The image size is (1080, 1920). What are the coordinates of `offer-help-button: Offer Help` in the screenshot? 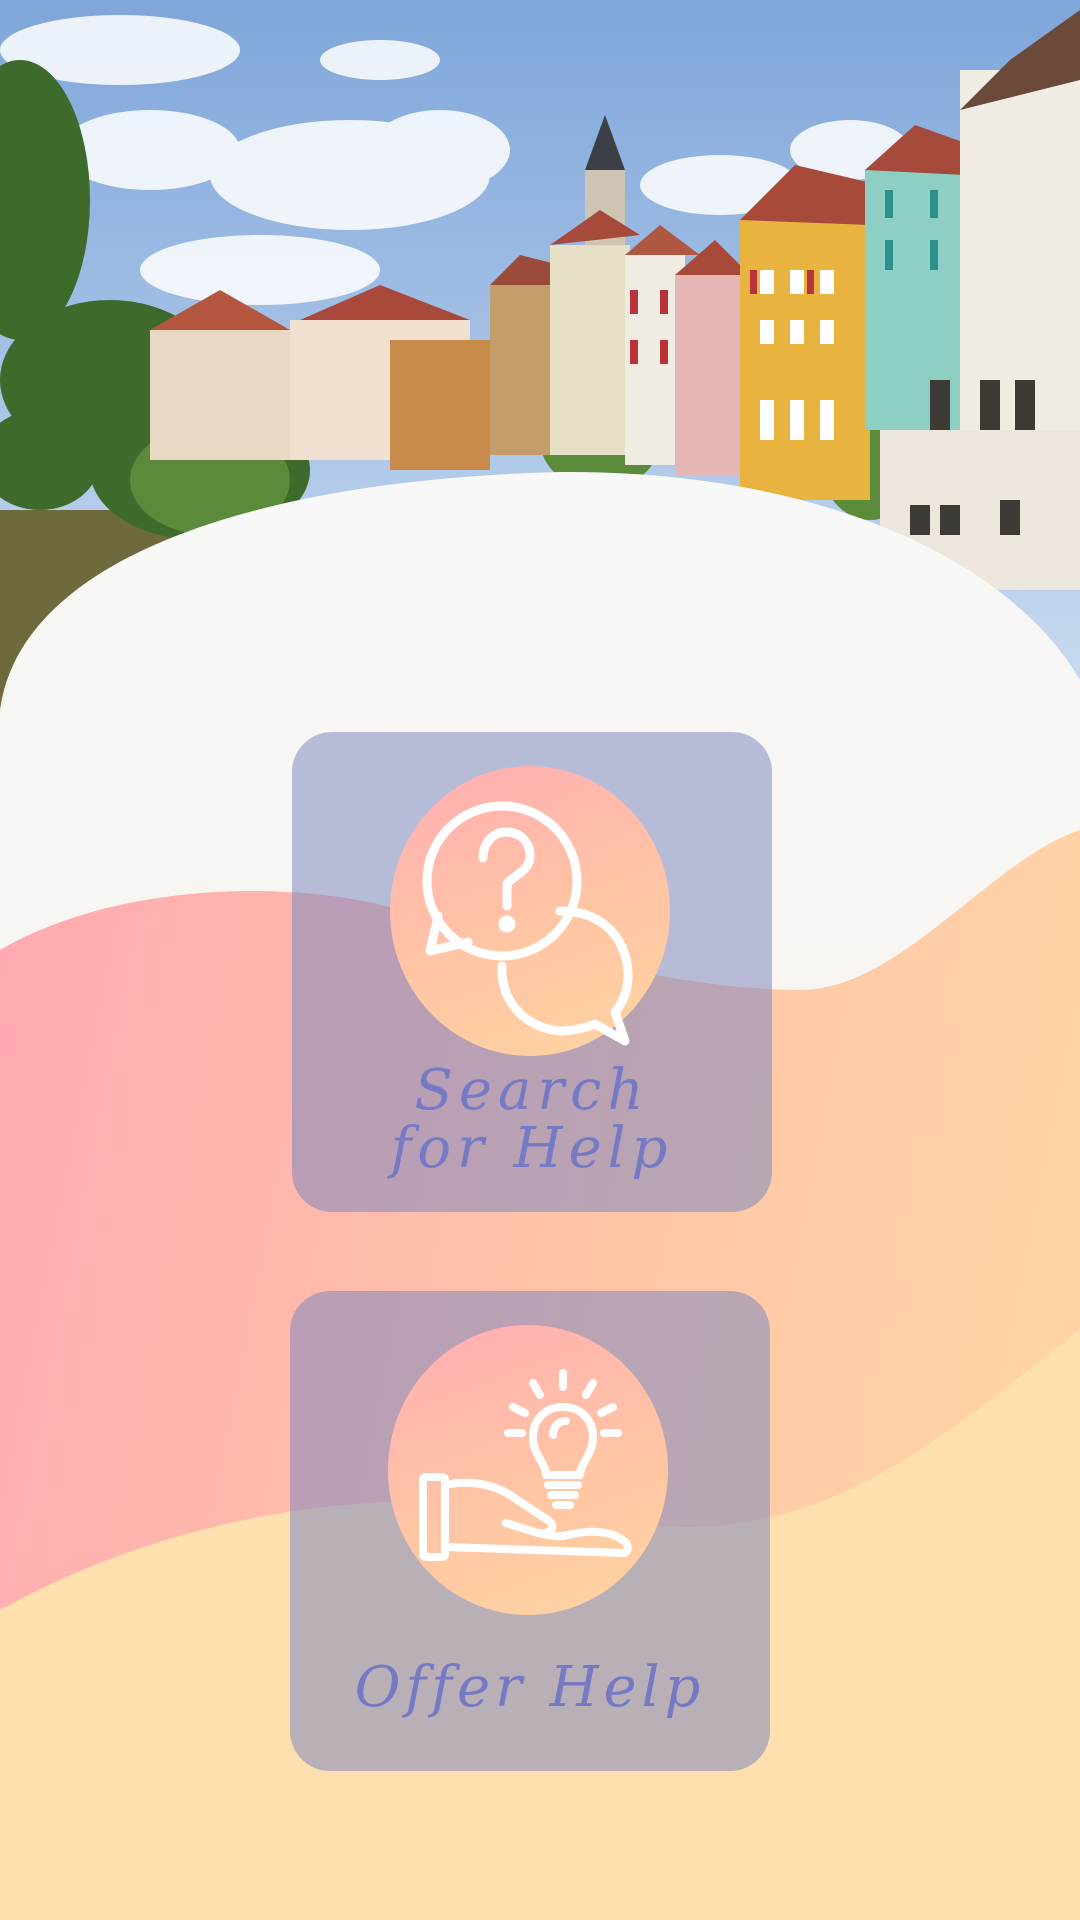 It's located at (530, 1531).